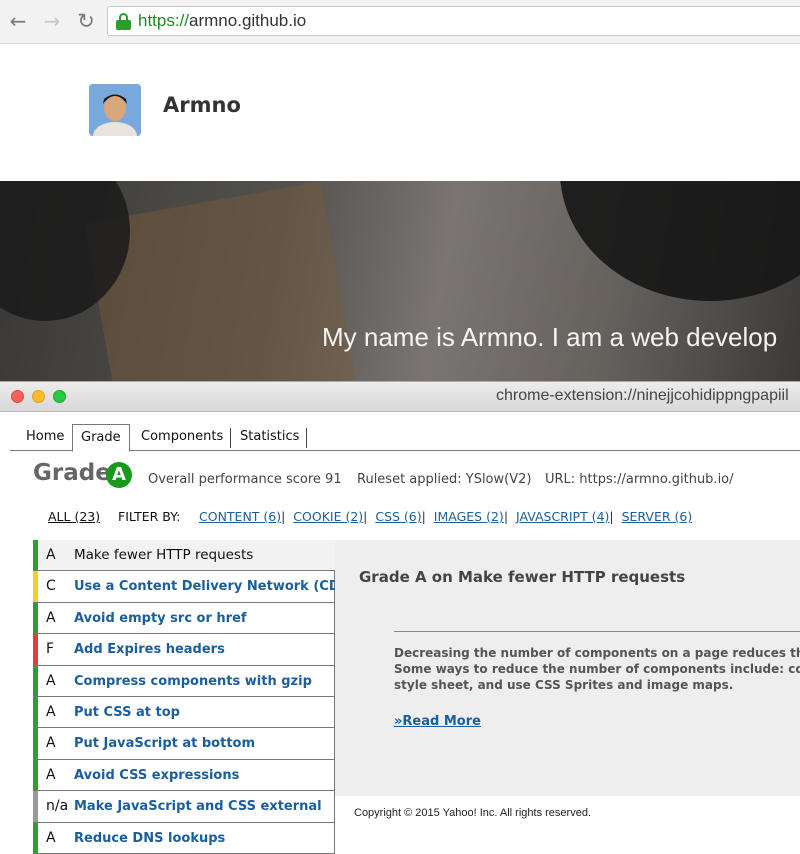  I want to click on url-text: https://armno.github.io, so click(222, 21).